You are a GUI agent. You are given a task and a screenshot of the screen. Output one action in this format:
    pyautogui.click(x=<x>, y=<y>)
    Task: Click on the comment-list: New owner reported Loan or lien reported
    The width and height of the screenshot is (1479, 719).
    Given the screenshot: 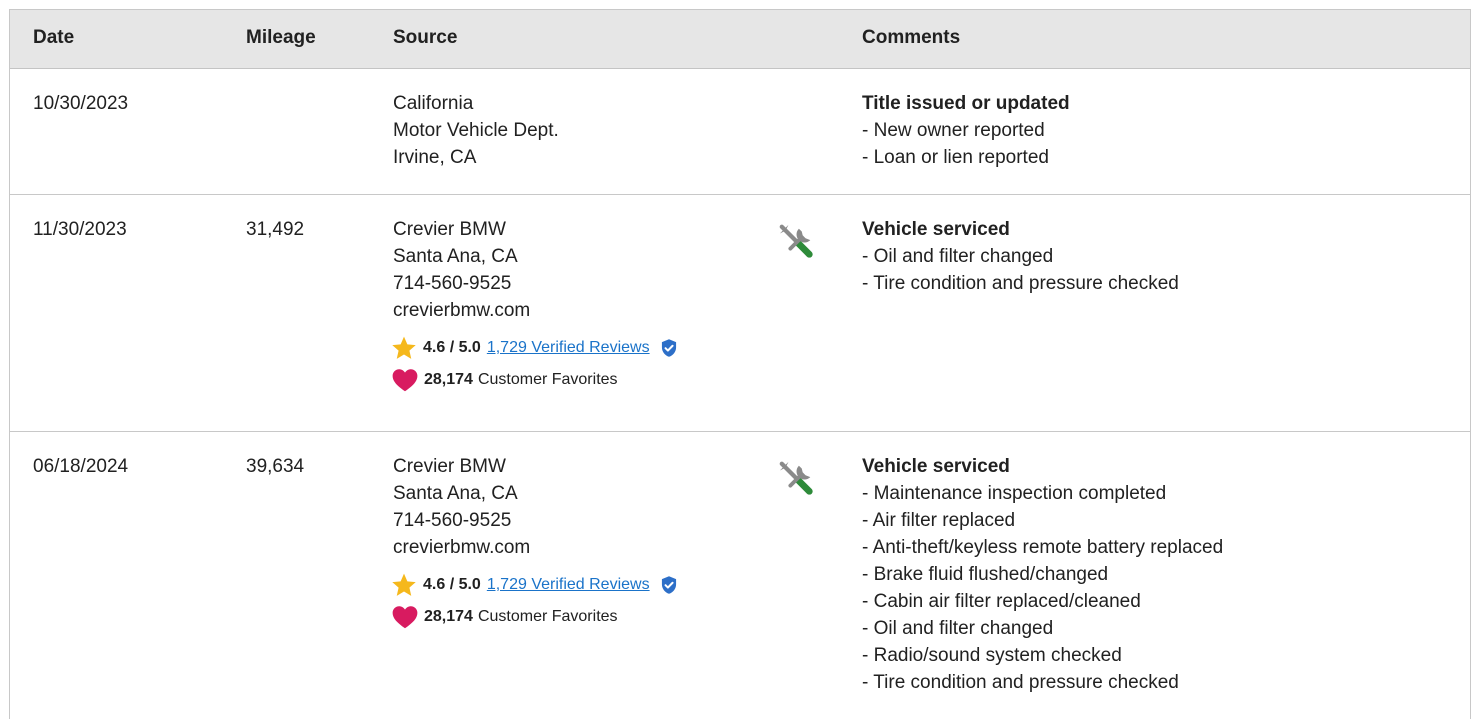 What is the action you would take?
    pyautogui.click(x=966, y=144)
    